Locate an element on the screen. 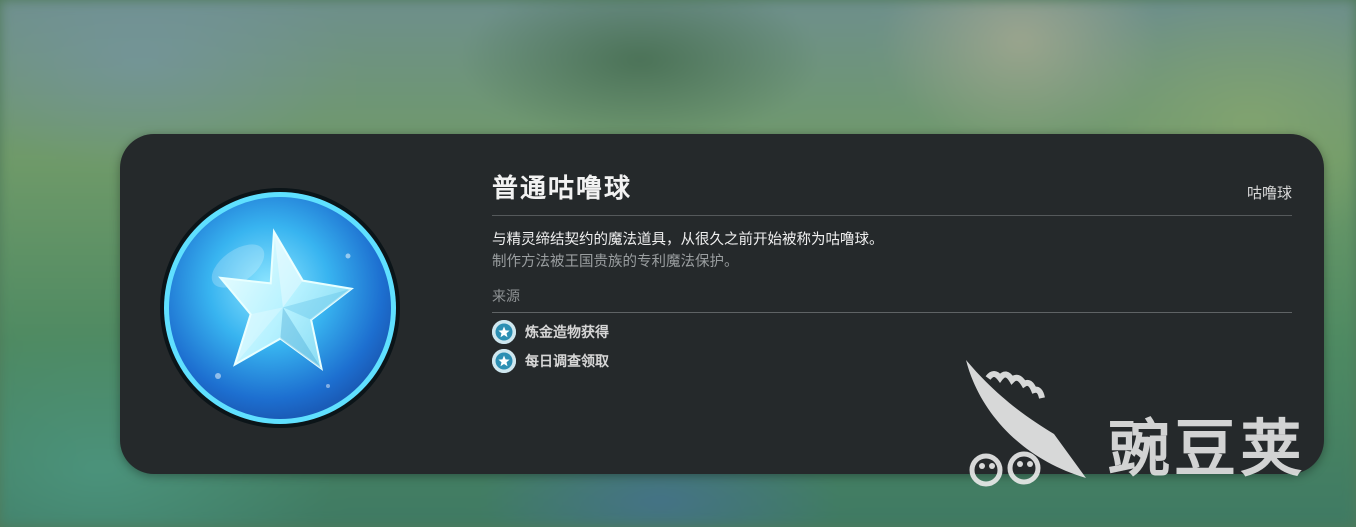 This screenshot has height=527, width=1356. source-heading: 来源 is located at coordinates (506, 297).